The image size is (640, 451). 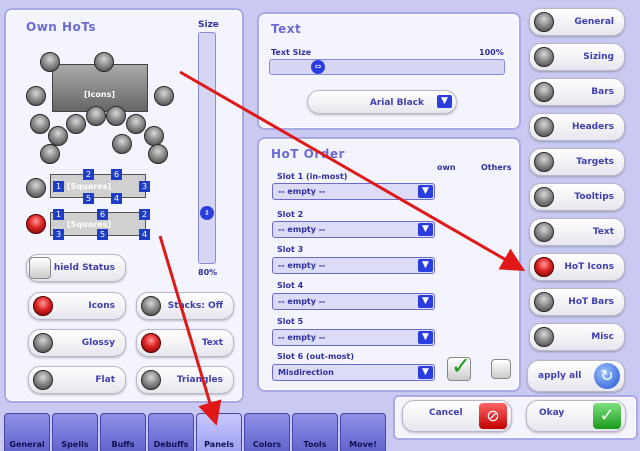 I want to click on slot-2-value: -- empty --, so click(x=302, y=229).